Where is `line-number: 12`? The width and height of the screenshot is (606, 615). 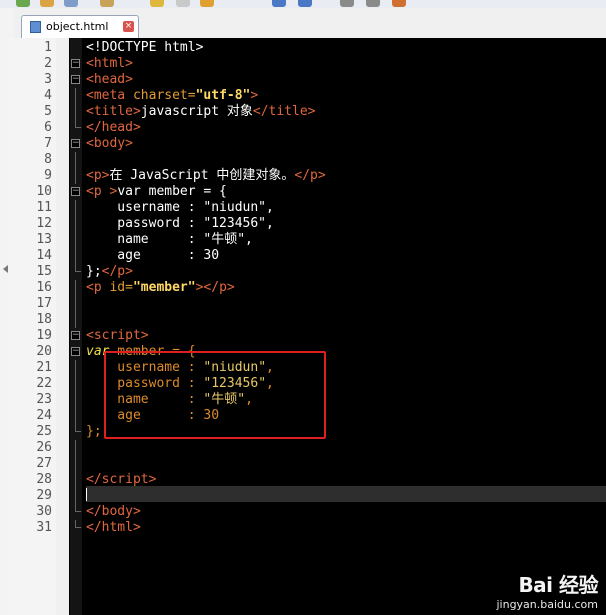
line-number: 12 is located at coordinates (44, 223).